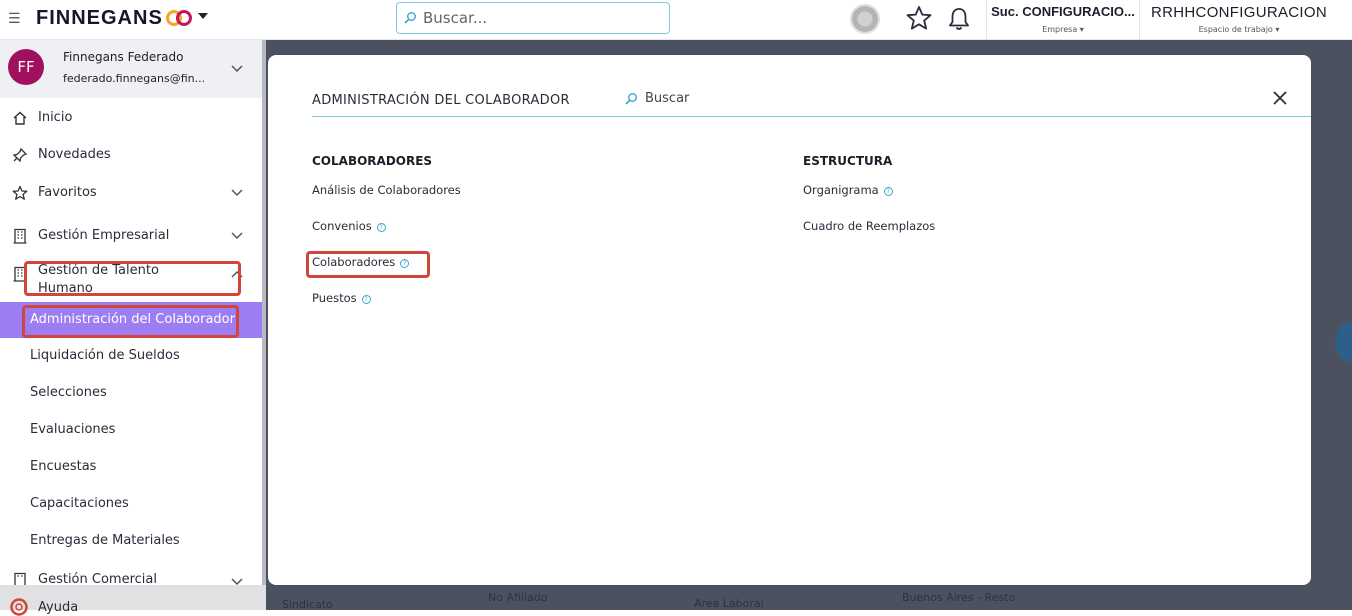  Describe the element at coordinates (63, 466) in the screenshot. I see `sidebar-subitem-label: Encuestas` at that location.